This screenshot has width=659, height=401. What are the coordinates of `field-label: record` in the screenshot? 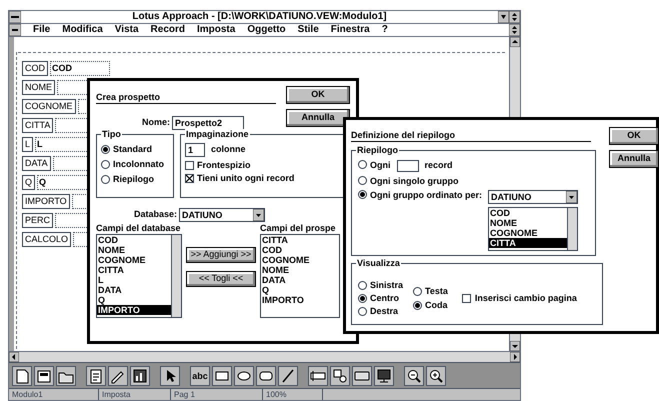 It's located at (438, 165).